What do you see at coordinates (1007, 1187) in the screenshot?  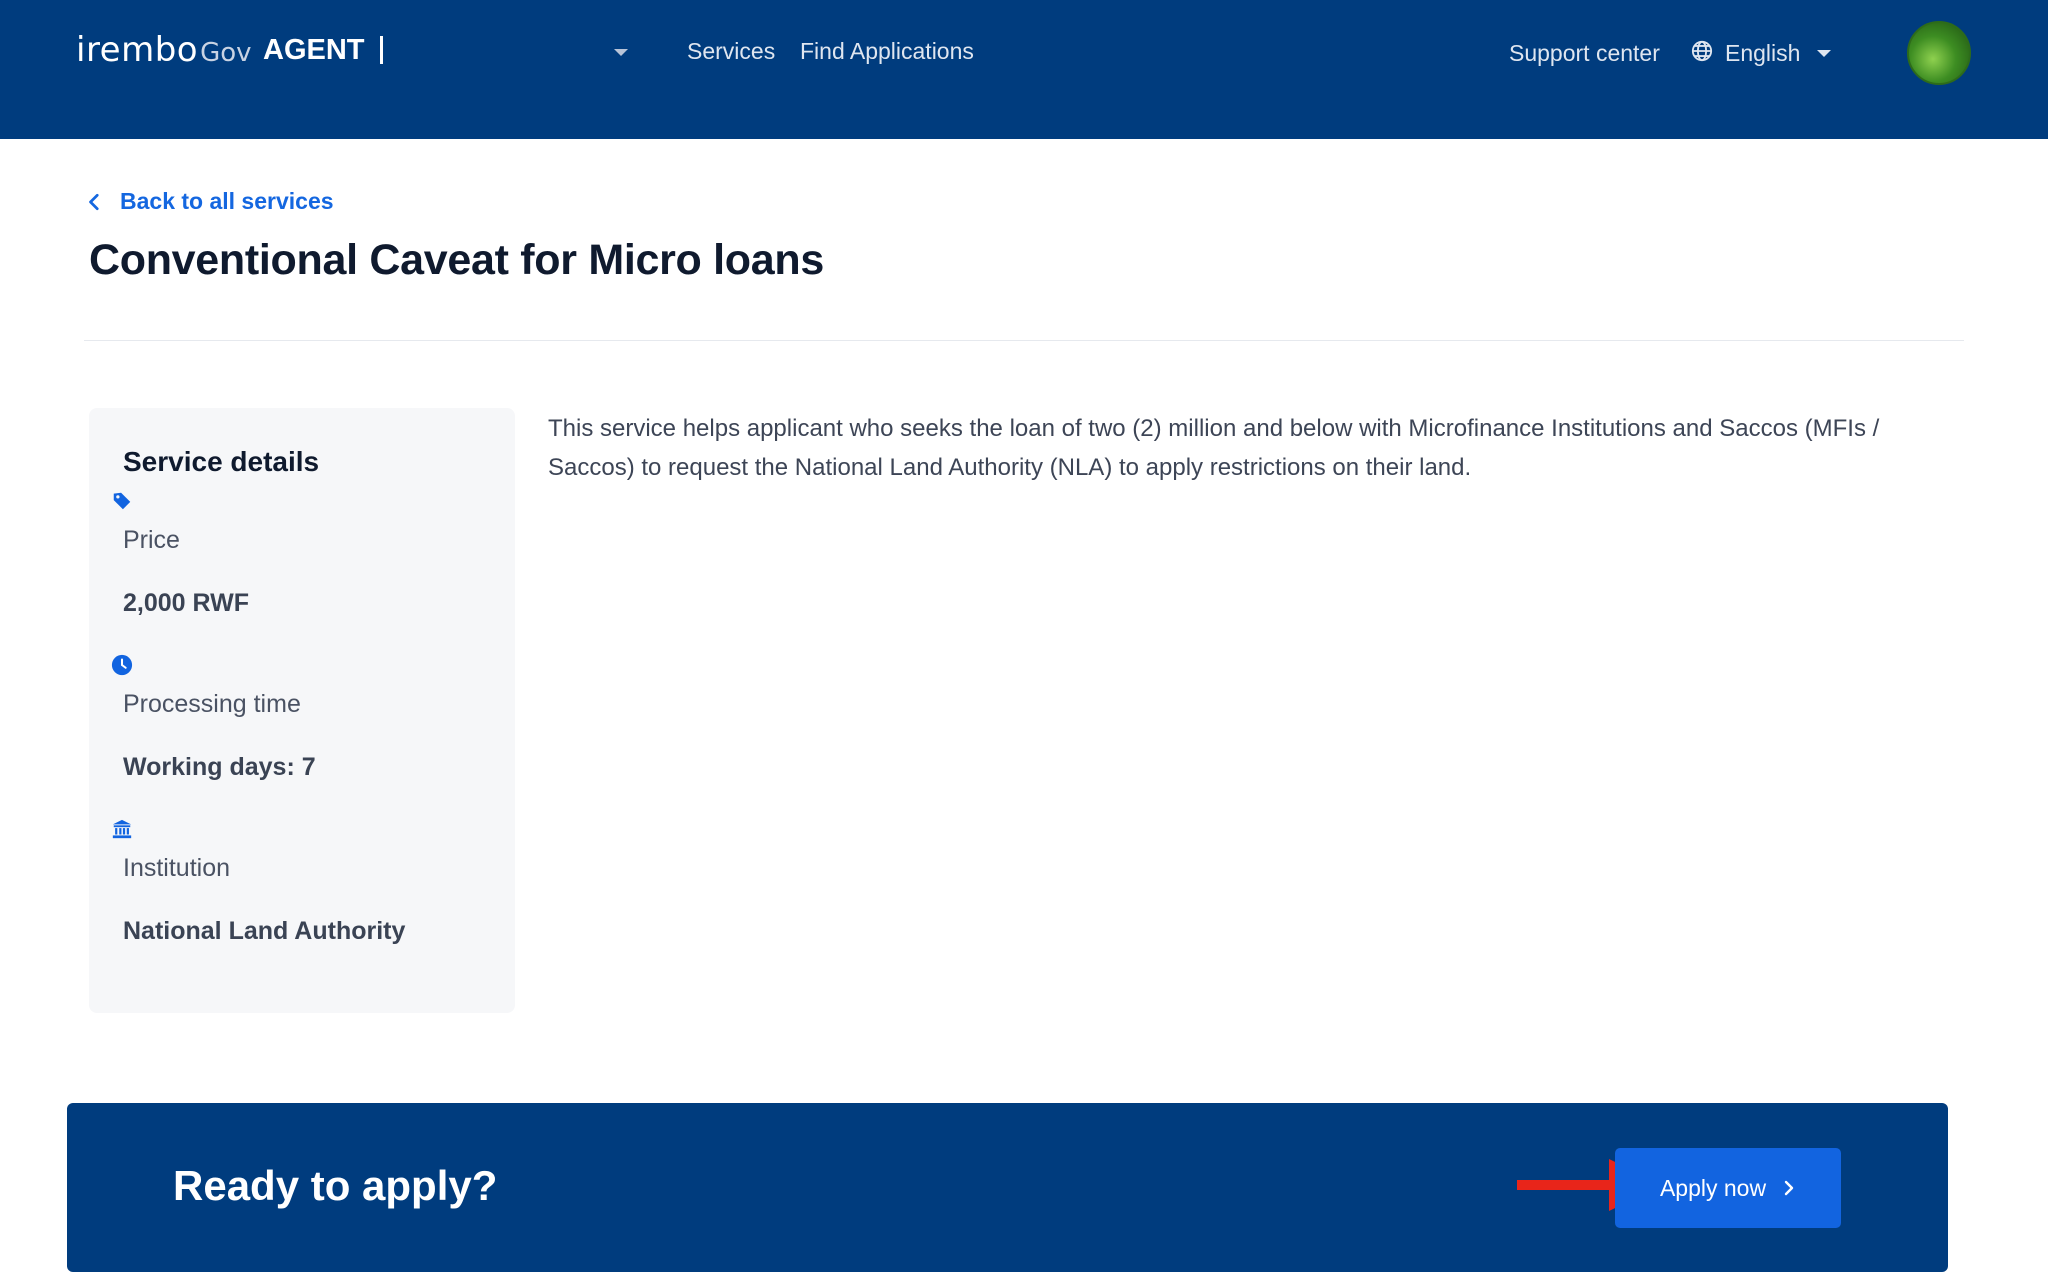 I see `apply-banner: Ready to apply? Apply now` at bounding box center [1007, 1187].